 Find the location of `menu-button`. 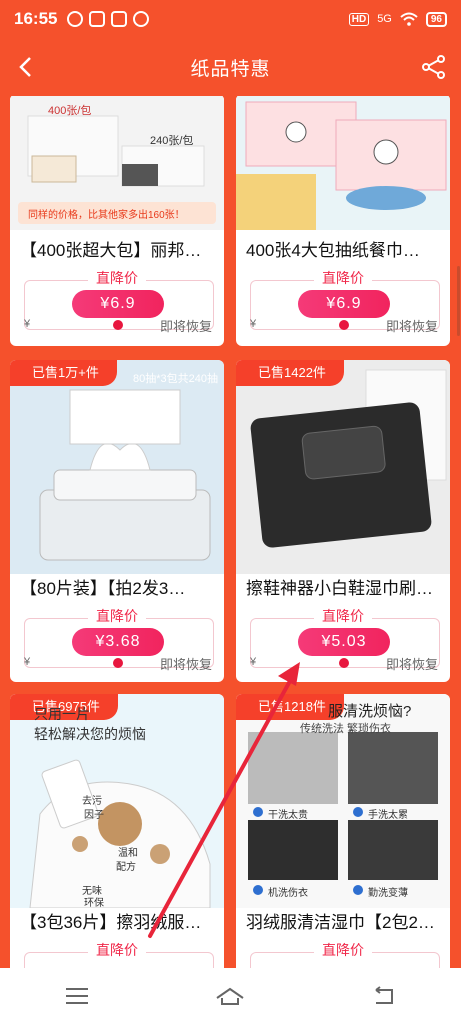

menu-button is located at coordinates (77, 996).